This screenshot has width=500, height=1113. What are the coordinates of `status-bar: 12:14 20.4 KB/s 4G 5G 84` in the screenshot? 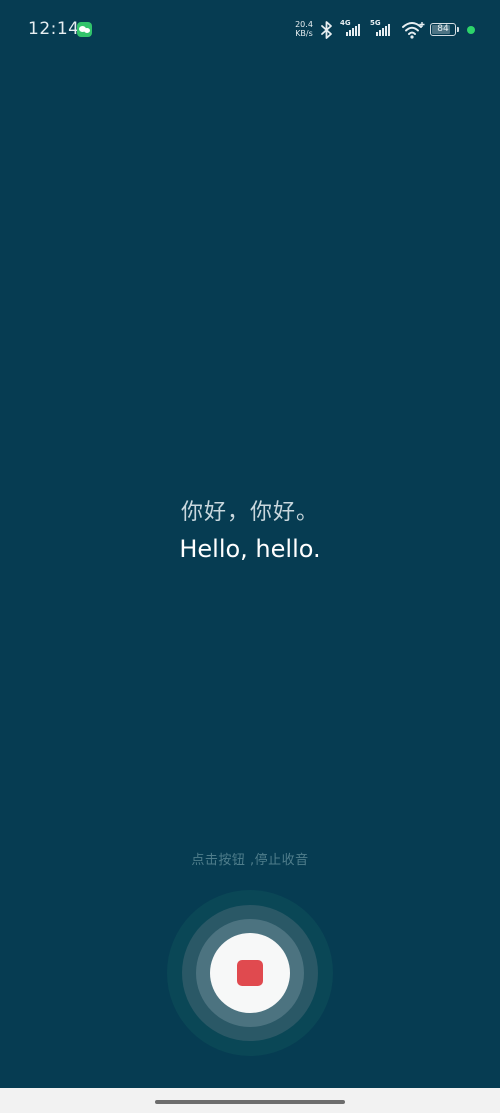 It's located at (250, 30).